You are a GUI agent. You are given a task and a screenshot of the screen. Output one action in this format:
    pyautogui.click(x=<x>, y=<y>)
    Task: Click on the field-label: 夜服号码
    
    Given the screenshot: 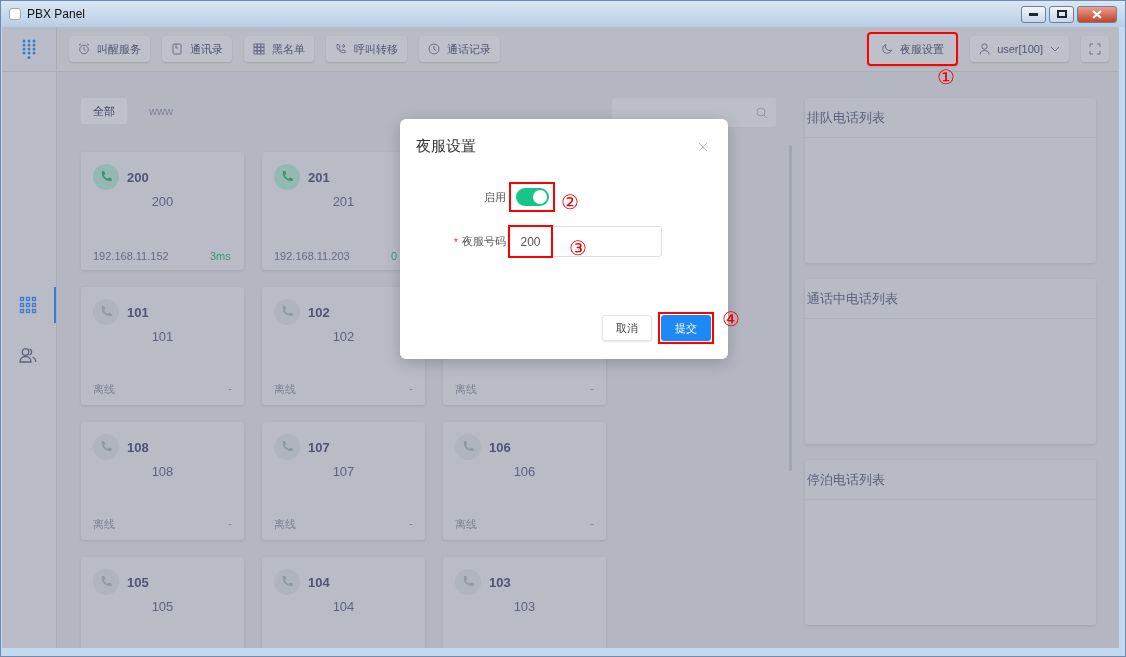 What is the action you would take?
    pyautogui.click(x=484, y=241)
    